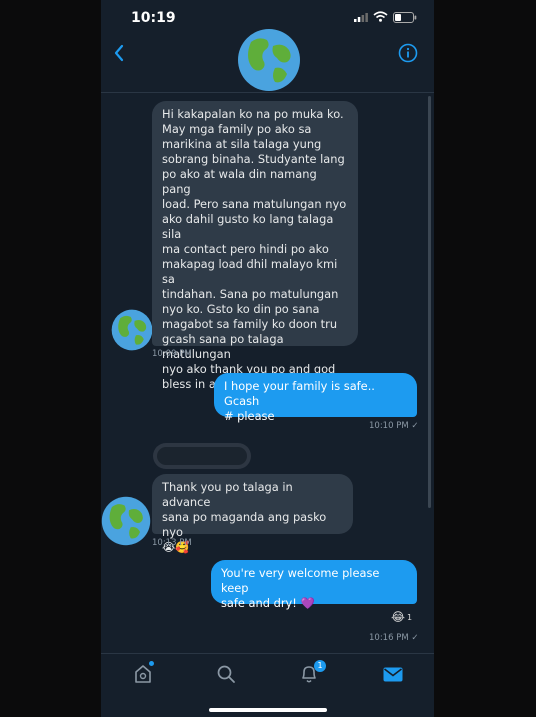 This screenshot has width=536, height=717. Describe the element at coordinates (268, 710) in the screenshot. I see `home-indicator` at that location.